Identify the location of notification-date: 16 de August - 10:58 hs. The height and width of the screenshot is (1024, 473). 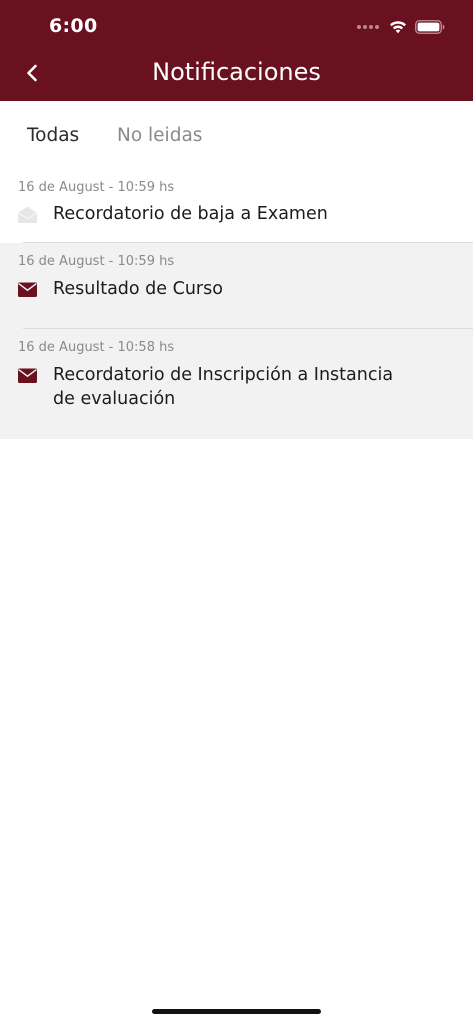
(96, 347).